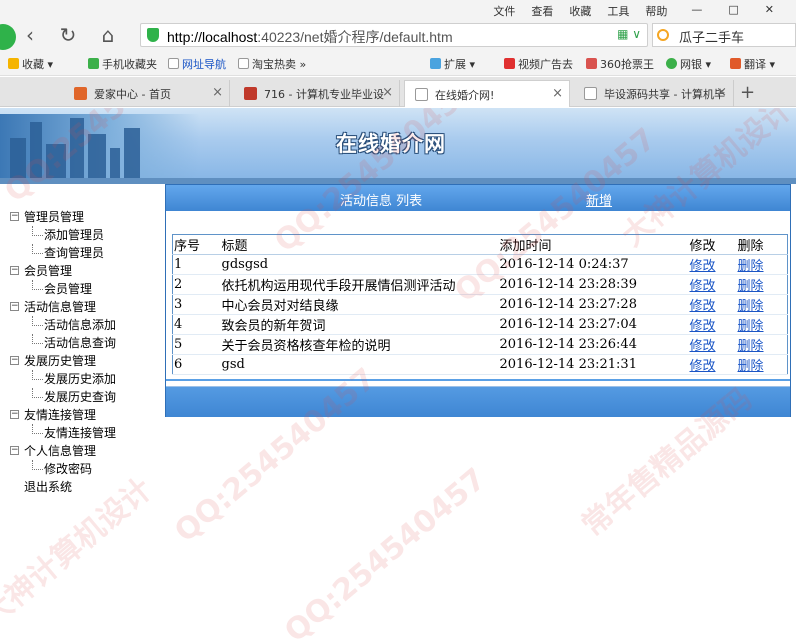 The height and width of the screenshot is (640, 796). I want to click on cell-time: 2016-12-14 23:21:31, so click(568, 364).